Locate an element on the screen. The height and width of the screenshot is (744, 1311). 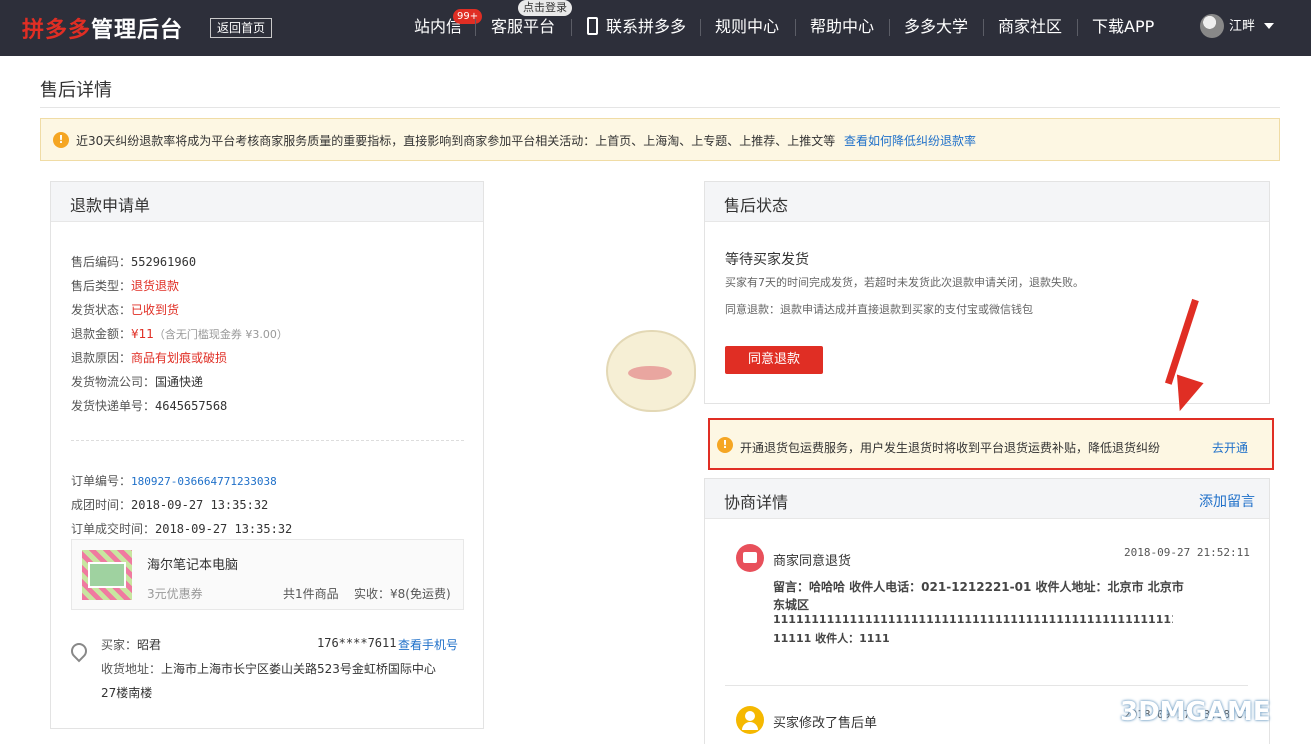
field-label: 买家： is located at coordinates (119, 645).